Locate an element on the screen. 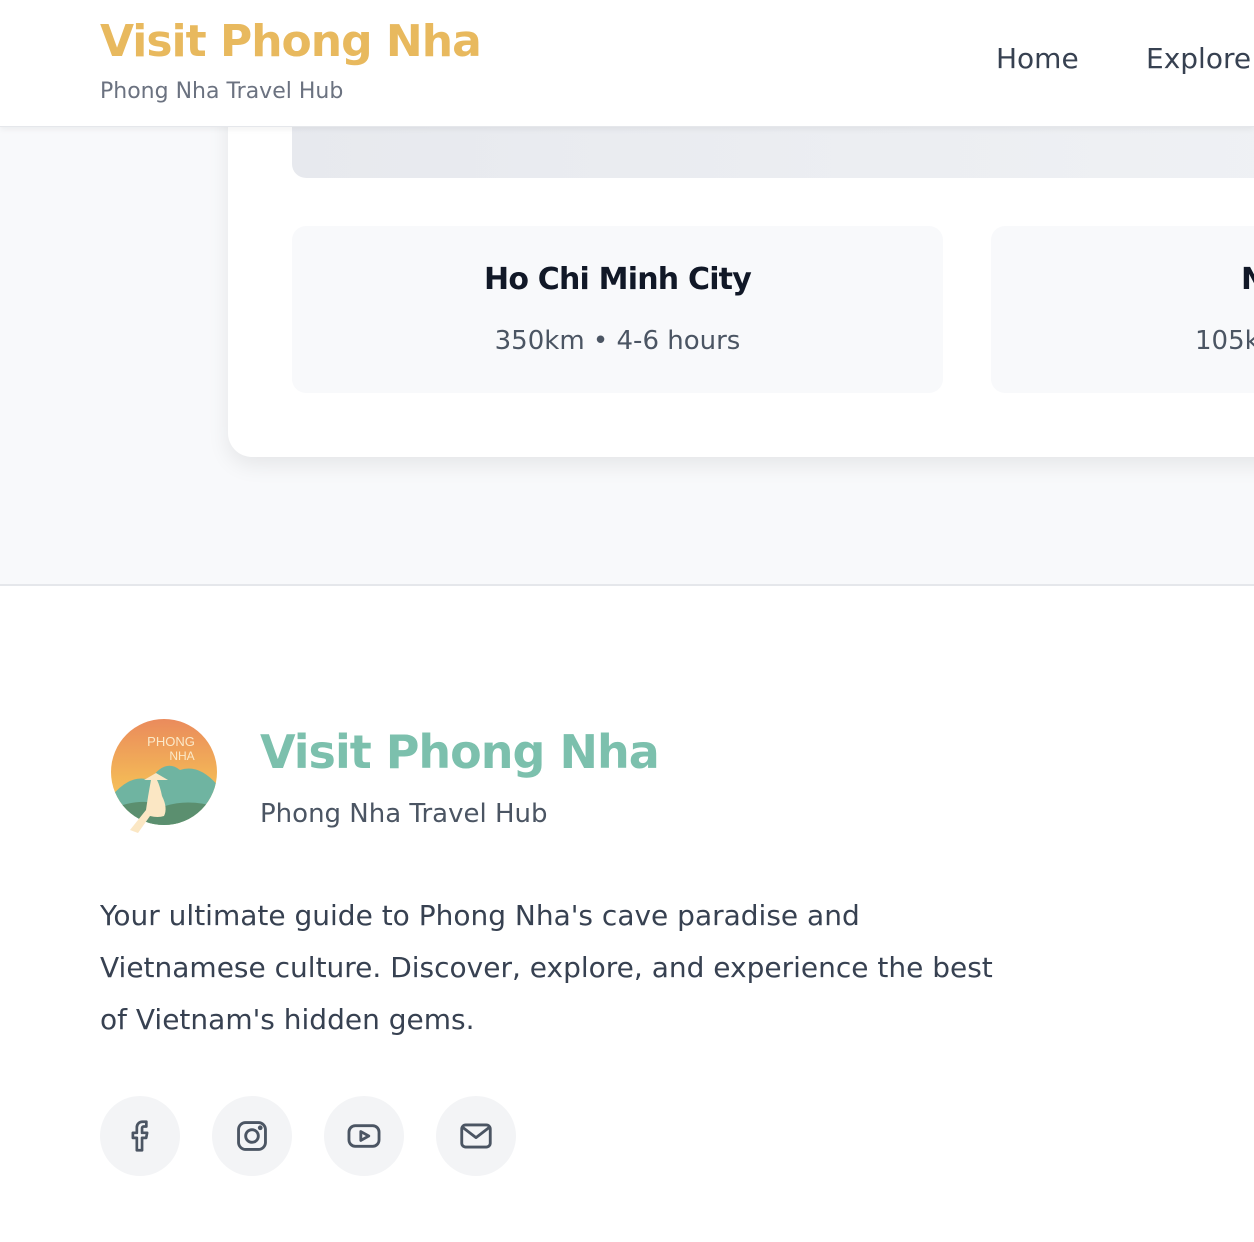 The image size is (1254, 1242). facebook-button is located at coordinates (140, 1136).